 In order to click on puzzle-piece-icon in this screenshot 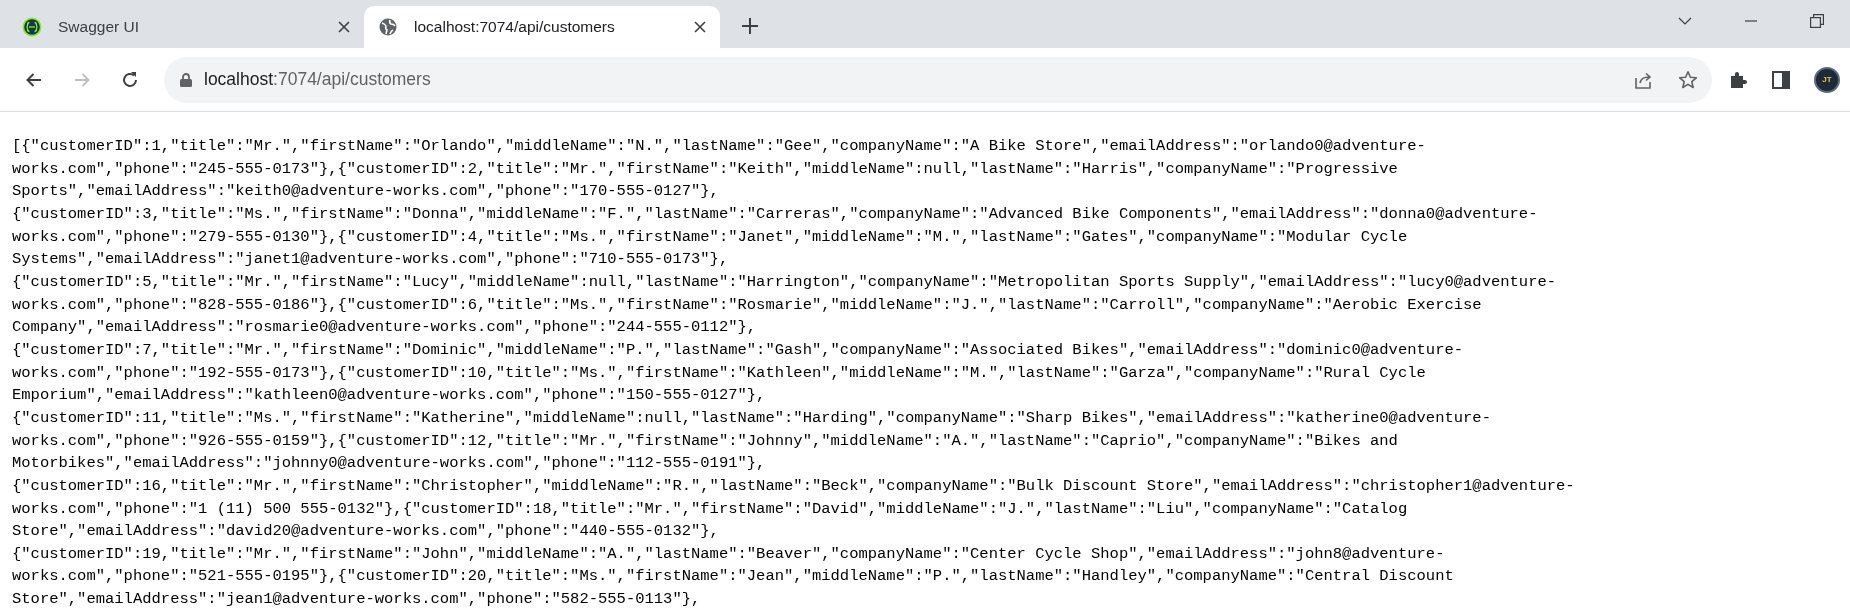, I will do `click(1738, 79)`.